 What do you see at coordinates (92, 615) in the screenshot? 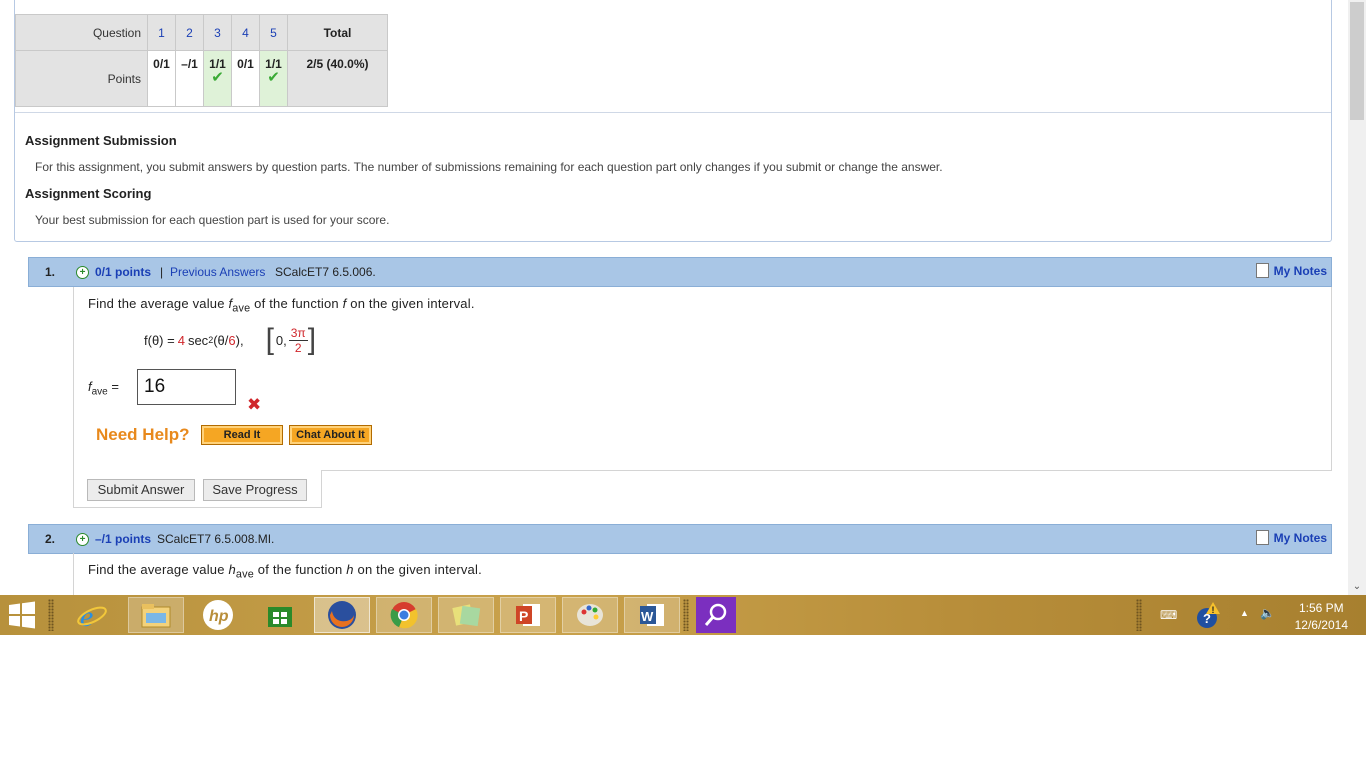
I see `internet-explorer-icon: e` at bounding box center [92, 615].